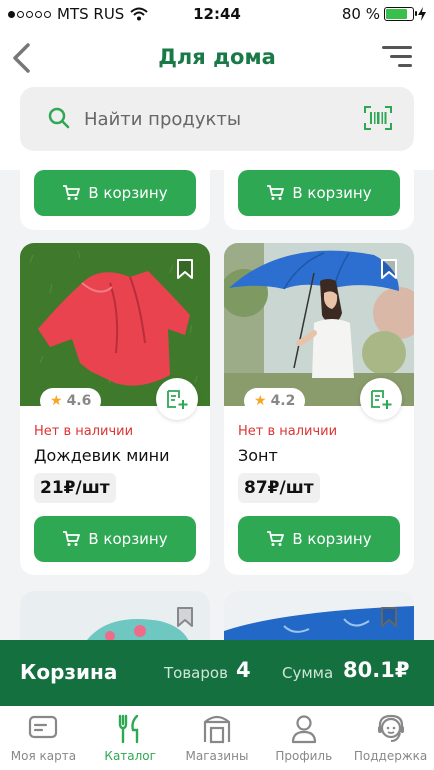 The image size is (434, 770). I want to click on search-input, so click(214, 119).